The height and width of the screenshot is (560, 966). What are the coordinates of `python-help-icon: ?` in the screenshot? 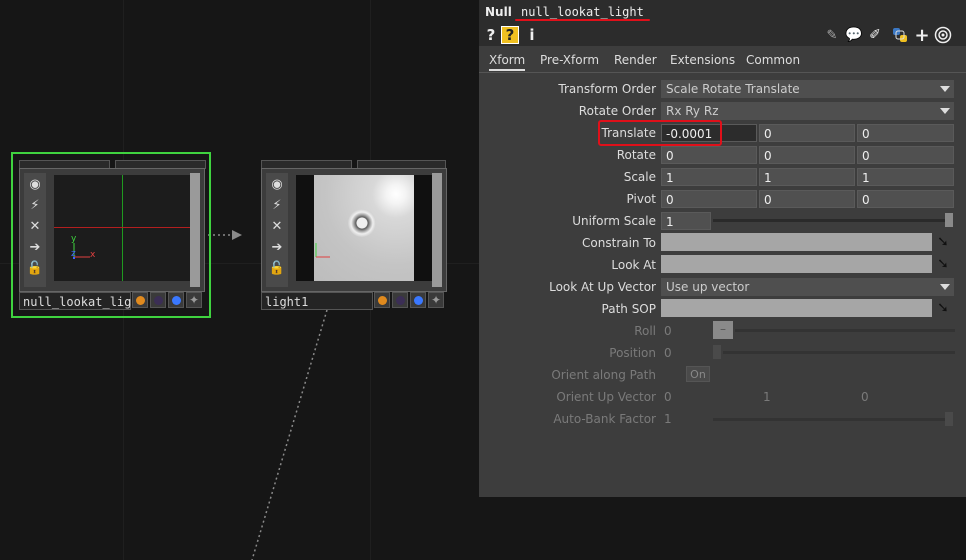 It's located at (510, 35).